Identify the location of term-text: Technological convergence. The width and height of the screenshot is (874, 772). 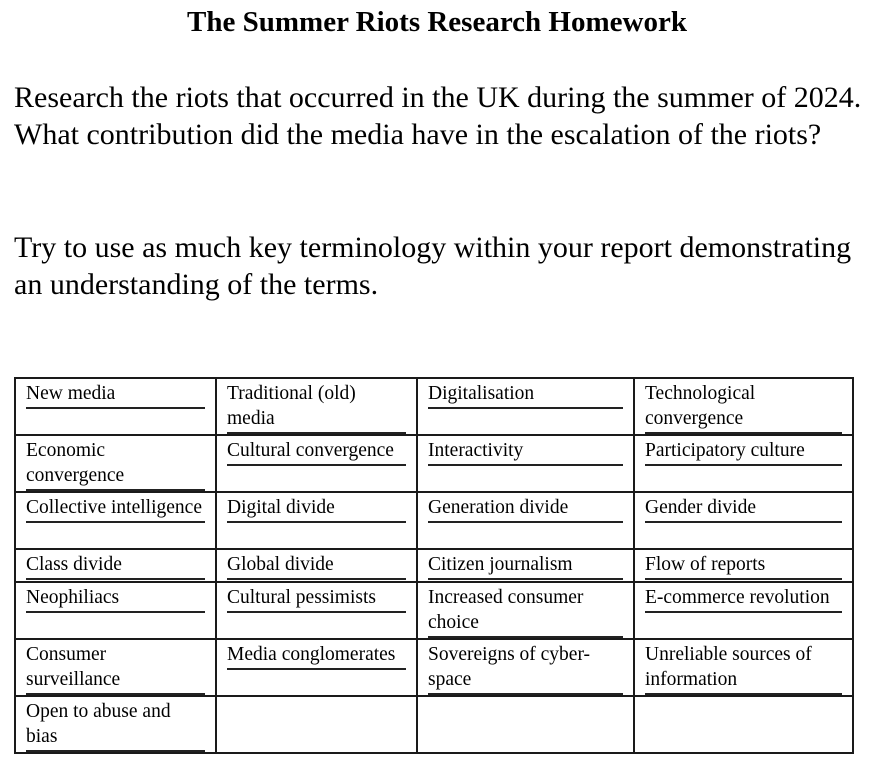
(743, 407).